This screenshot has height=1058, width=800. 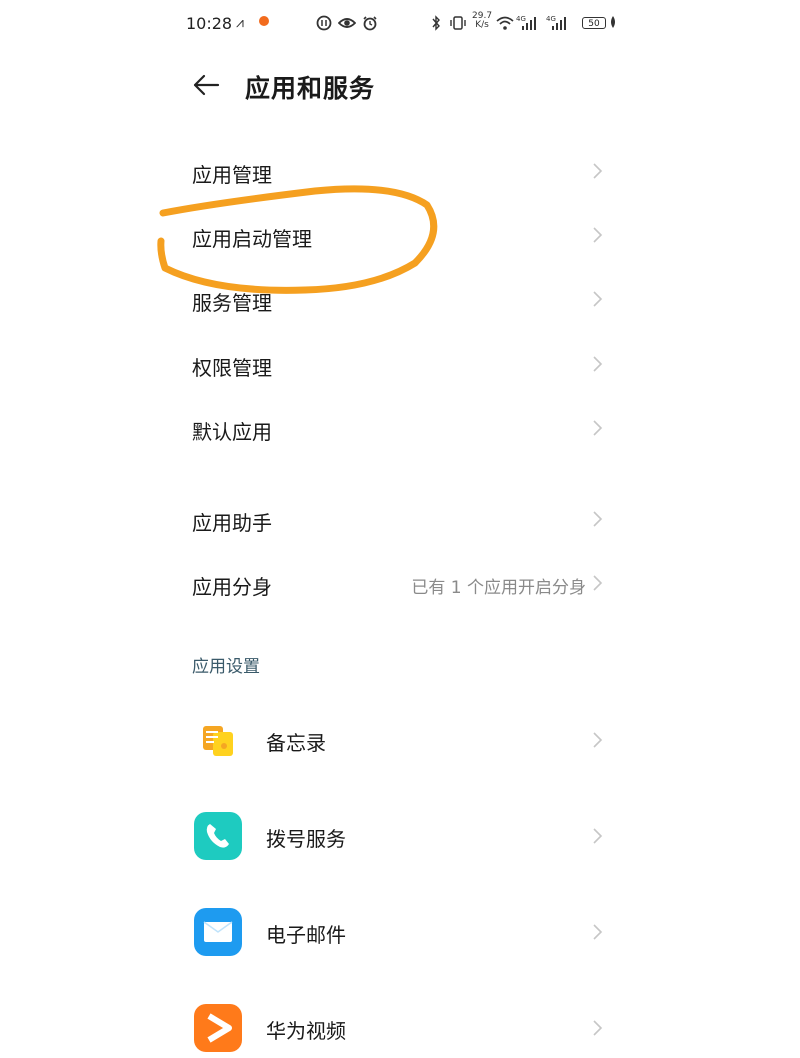 What do you see at coordinates (218, 836) in the screenshot?
I see `phone-icon` at bounding box center [218, 836].